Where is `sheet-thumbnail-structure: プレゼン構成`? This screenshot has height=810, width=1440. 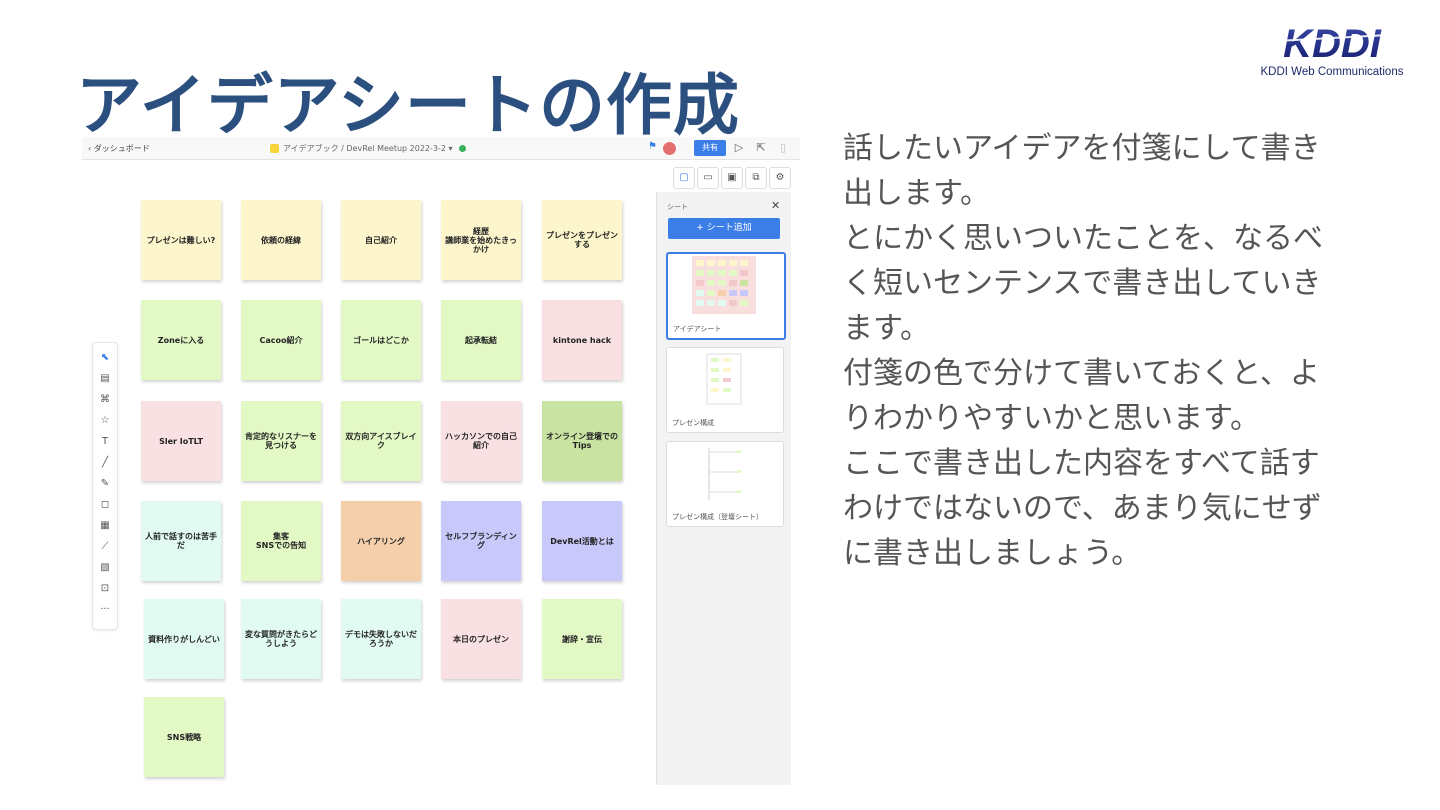 sheet-thumbnail-structure: プレゼン構成 is located at coordinates (725, 390).